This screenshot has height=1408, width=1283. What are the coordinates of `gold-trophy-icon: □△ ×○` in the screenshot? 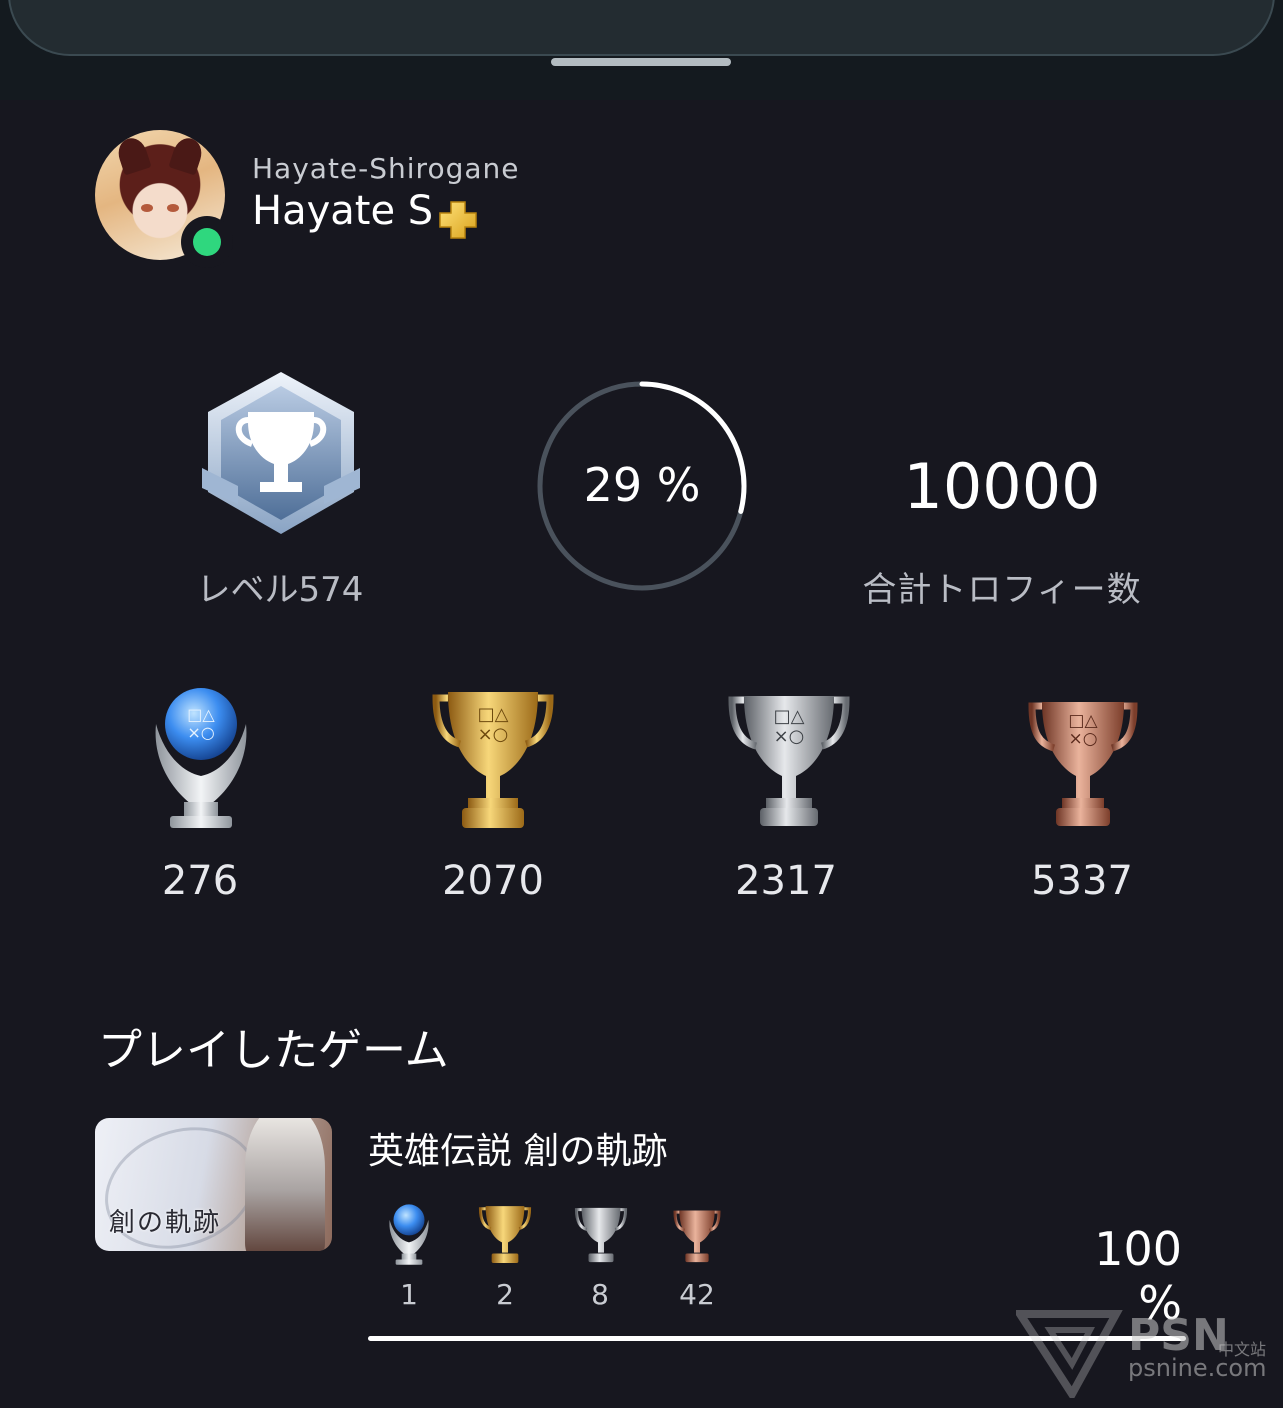 It's located at (493, 760).